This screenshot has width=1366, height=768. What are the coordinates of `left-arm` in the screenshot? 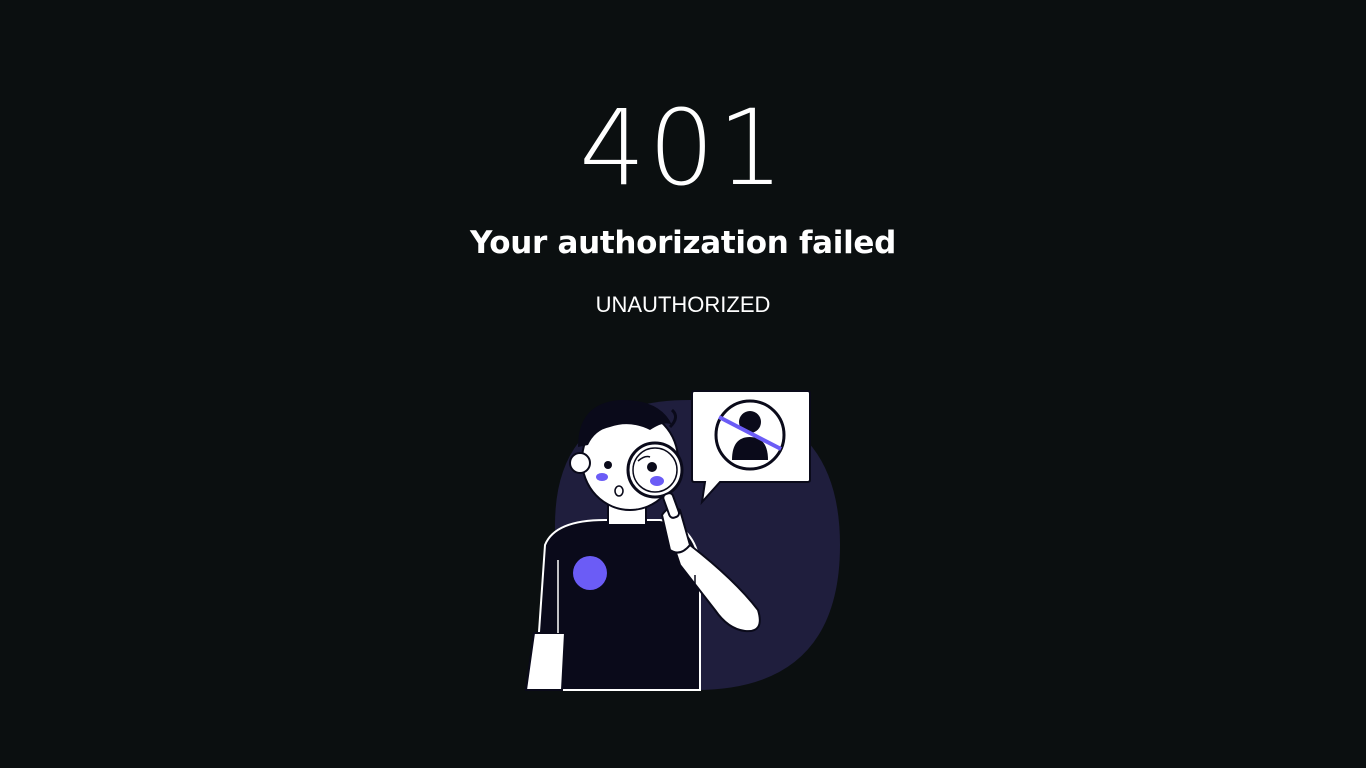 It's located at (545, 661).